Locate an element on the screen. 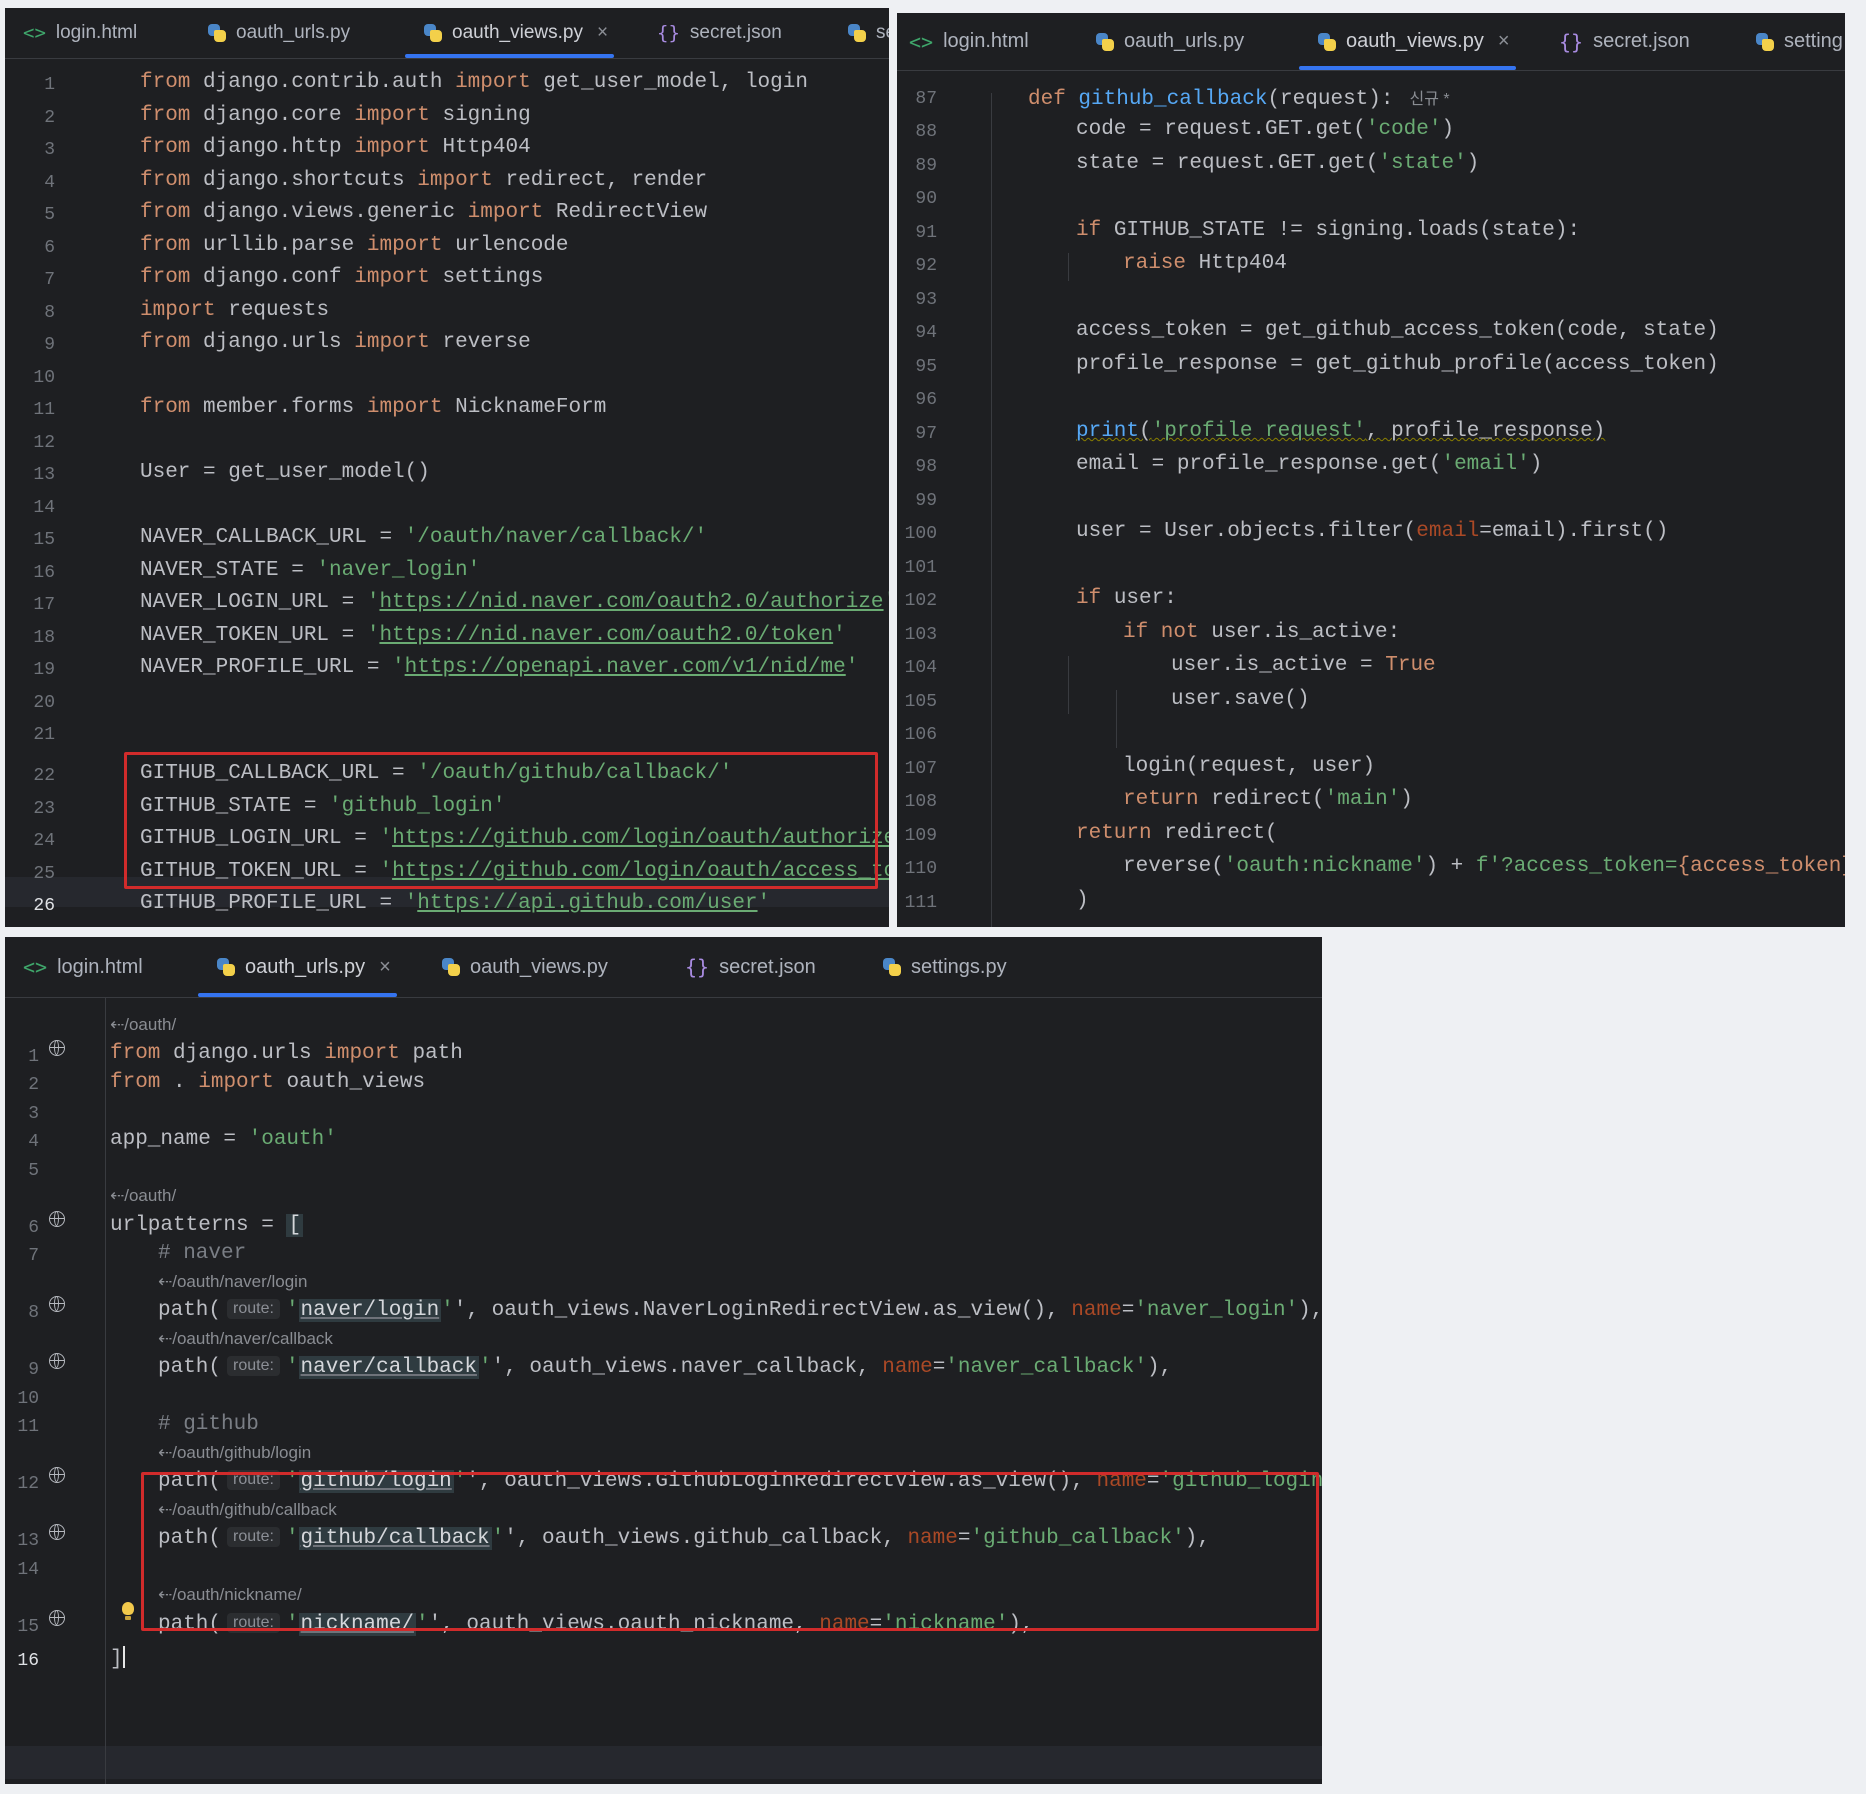  url-link: https://api.github.com/user is located at coordinates (587, 903).